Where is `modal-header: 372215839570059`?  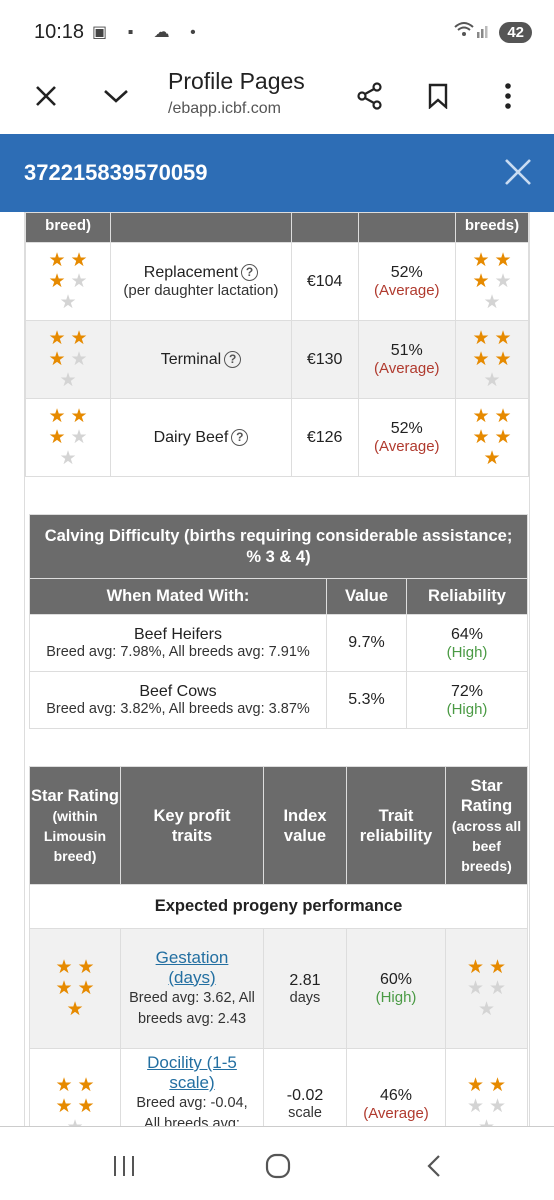
modal-header: 372215839570059 is located at coordinates (277, 173).